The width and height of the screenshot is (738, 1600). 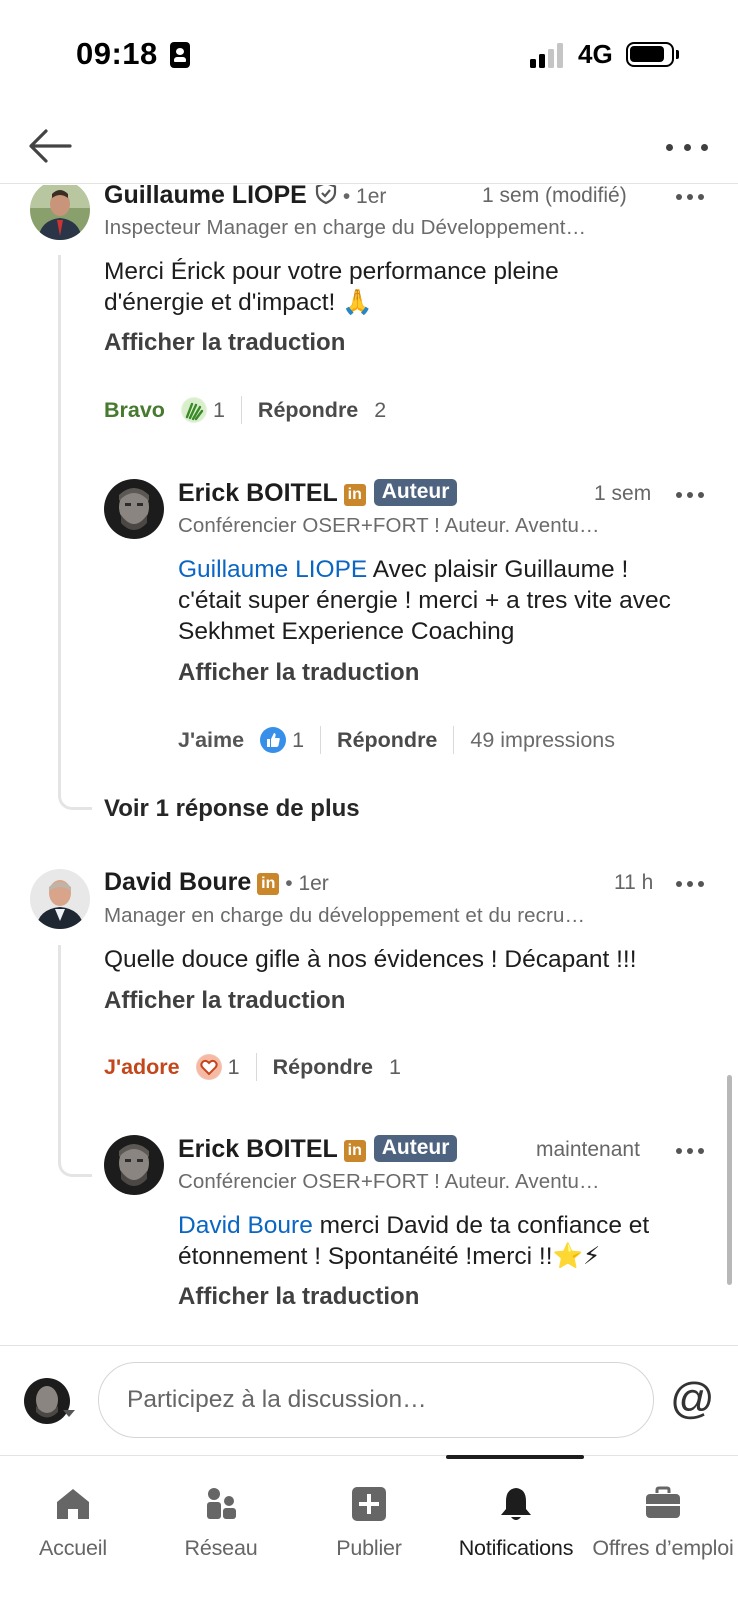 I want to click on home-icon, so click(x=73, y=1504).